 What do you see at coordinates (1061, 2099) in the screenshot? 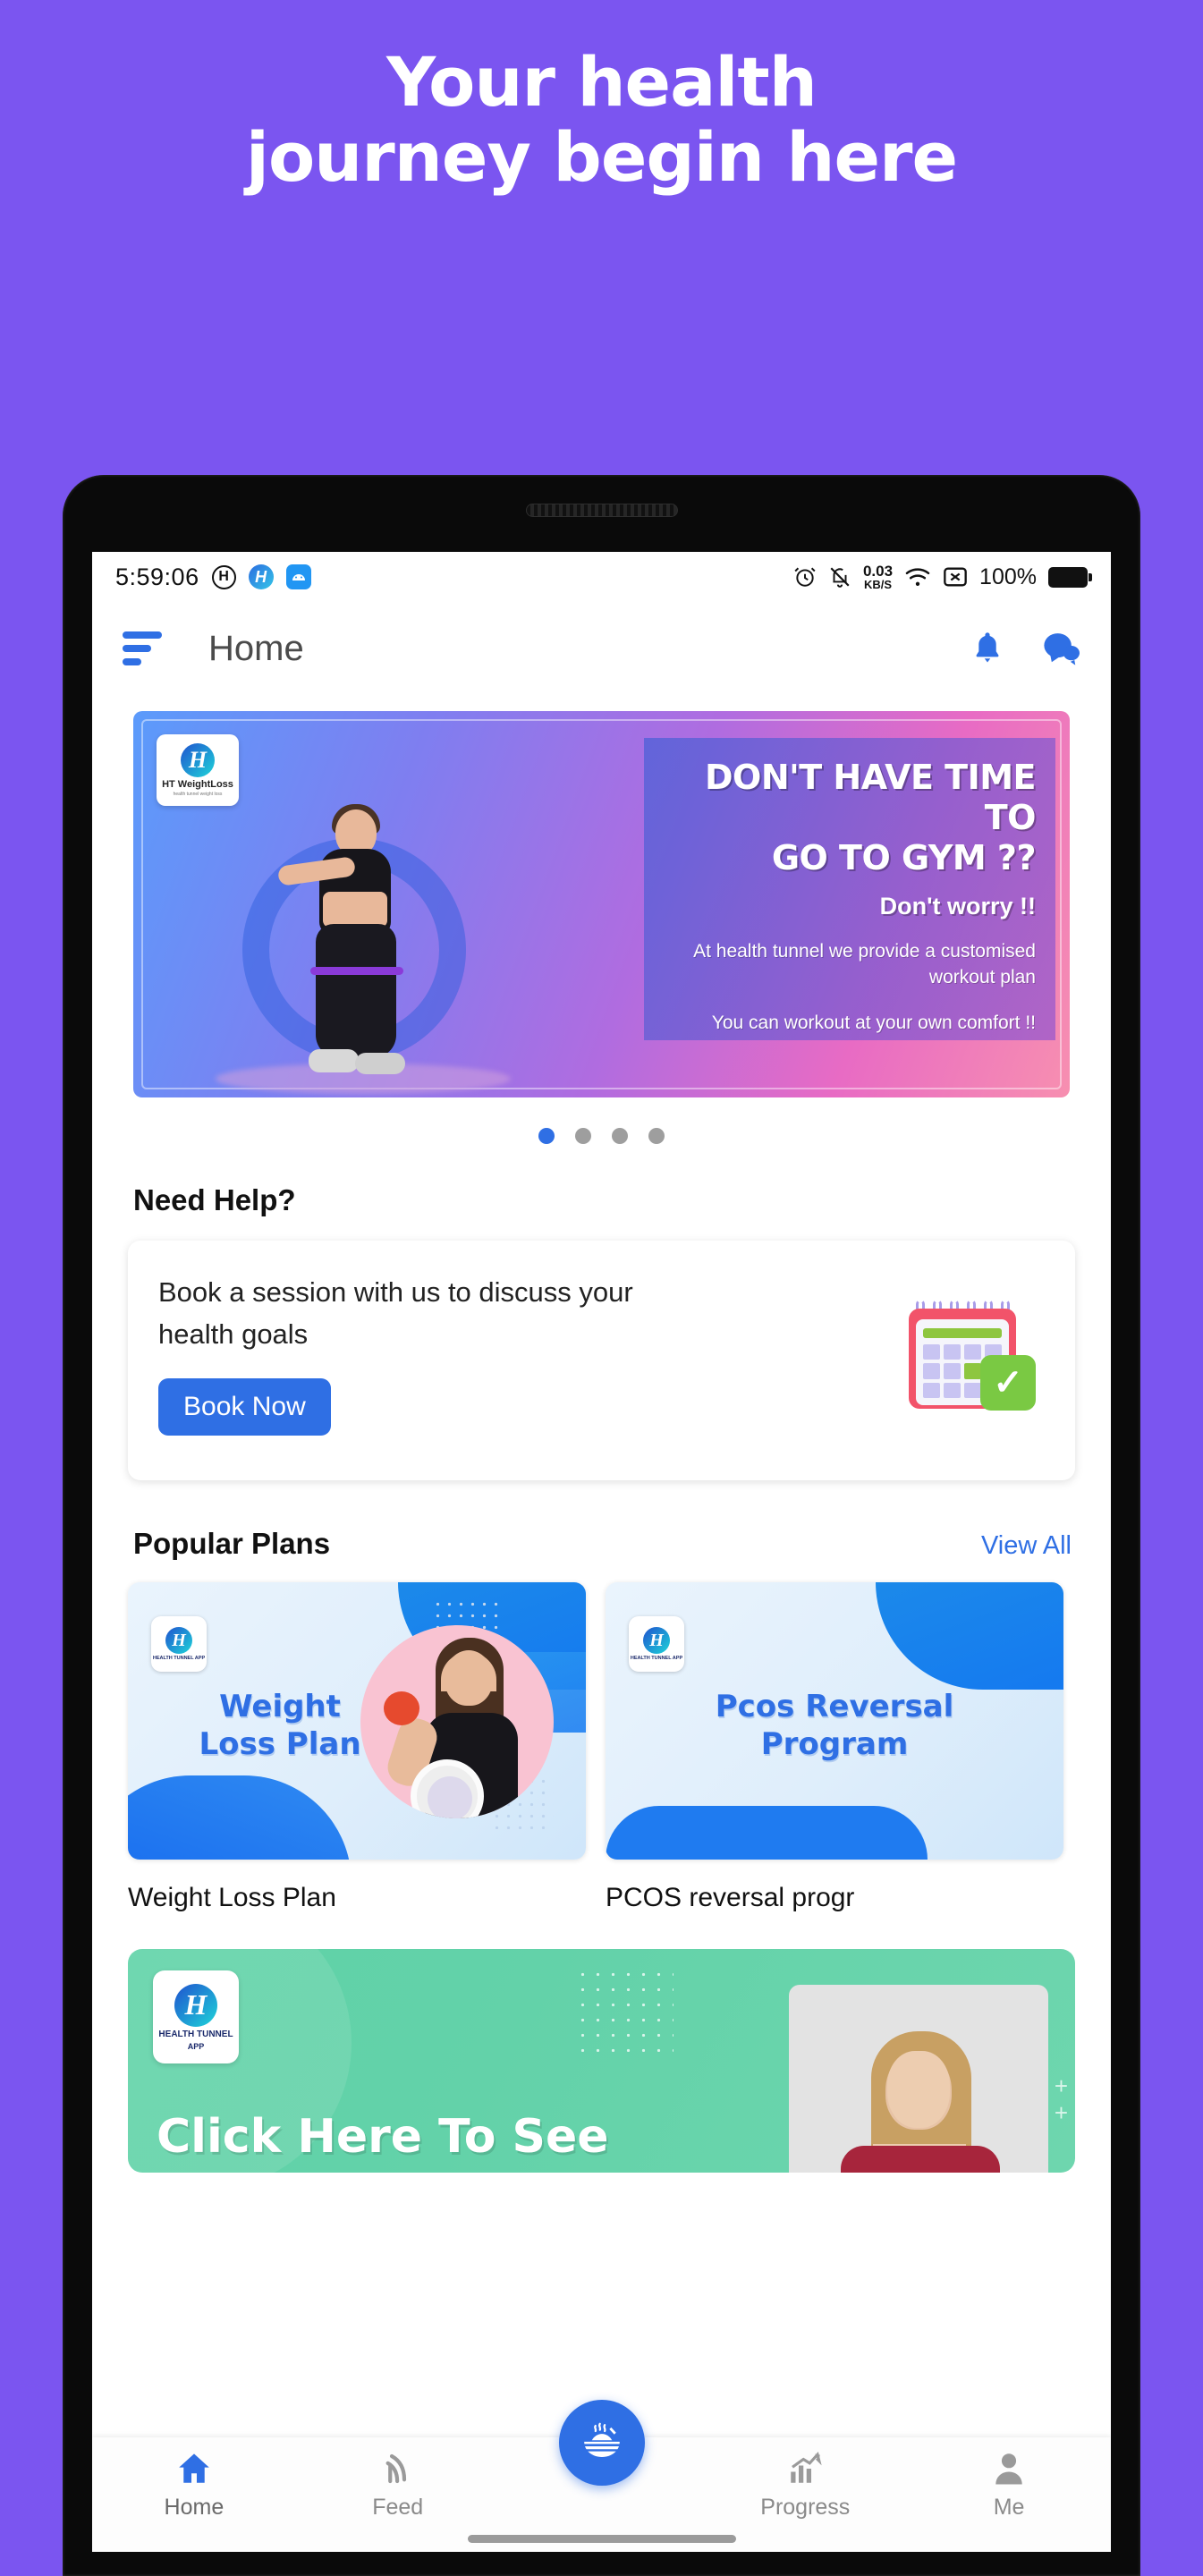
I see `plus-decoration: + +` at bounding box center [1061, 2099].